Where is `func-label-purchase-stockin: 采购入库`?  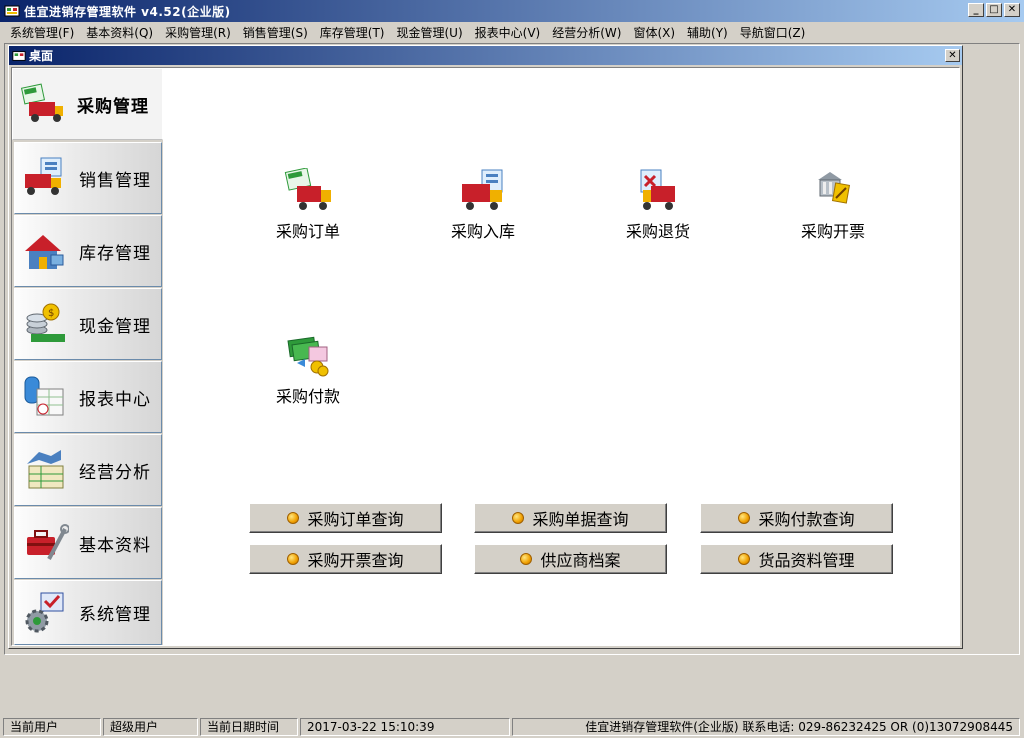
func-label-purchase-stockin: 采购入库 is located at coordinates (482, 231).